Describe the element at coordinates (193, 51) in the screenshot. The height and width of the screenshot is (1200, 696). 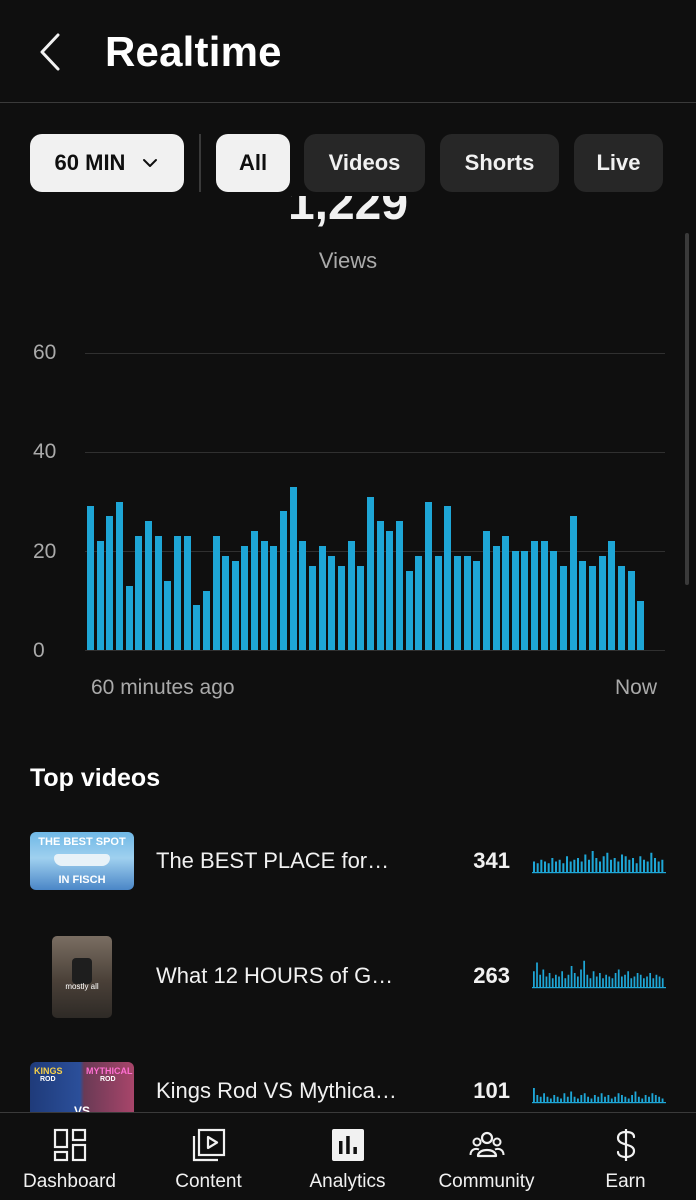
I see `page-title: Realtime` at that location.